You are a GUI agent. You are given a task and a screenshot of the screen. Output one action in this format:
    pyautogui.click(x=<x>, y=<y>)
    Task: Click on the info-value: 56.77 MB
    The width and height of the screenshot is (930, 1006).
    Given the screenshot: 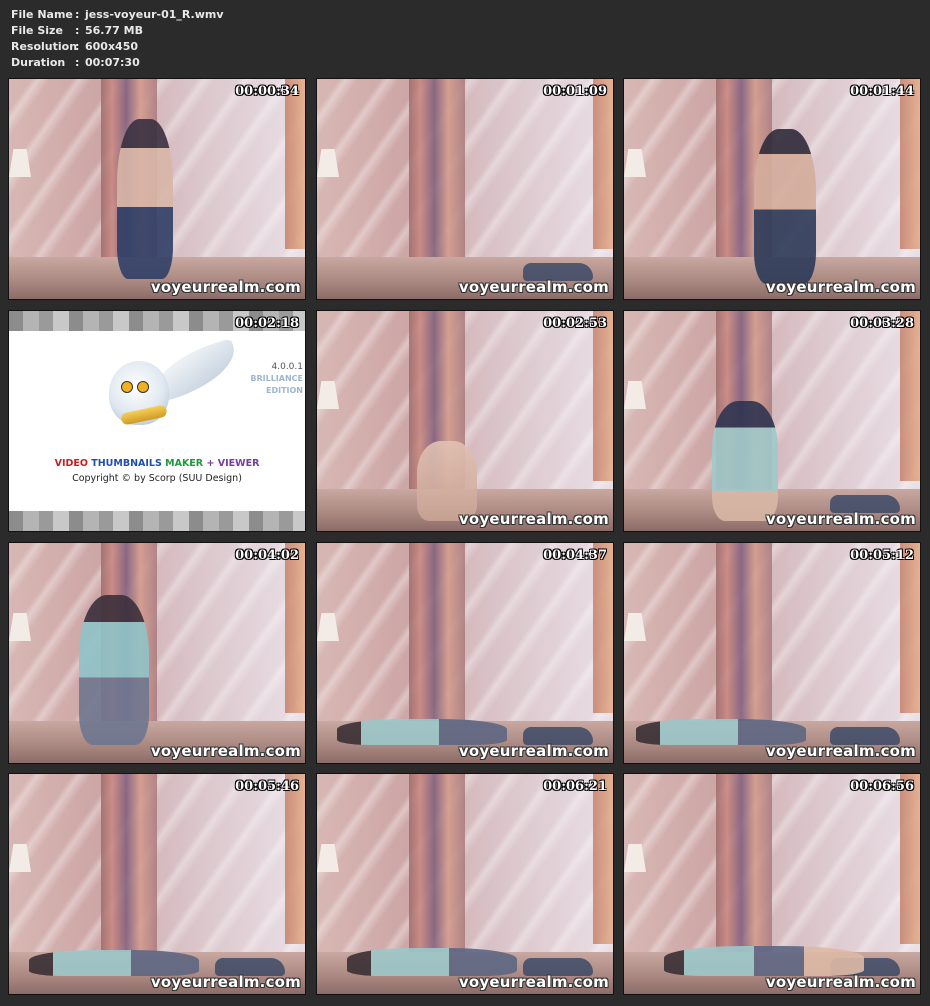 What is the action you would take?
    pyautogui.click(x=114, y=30)
    